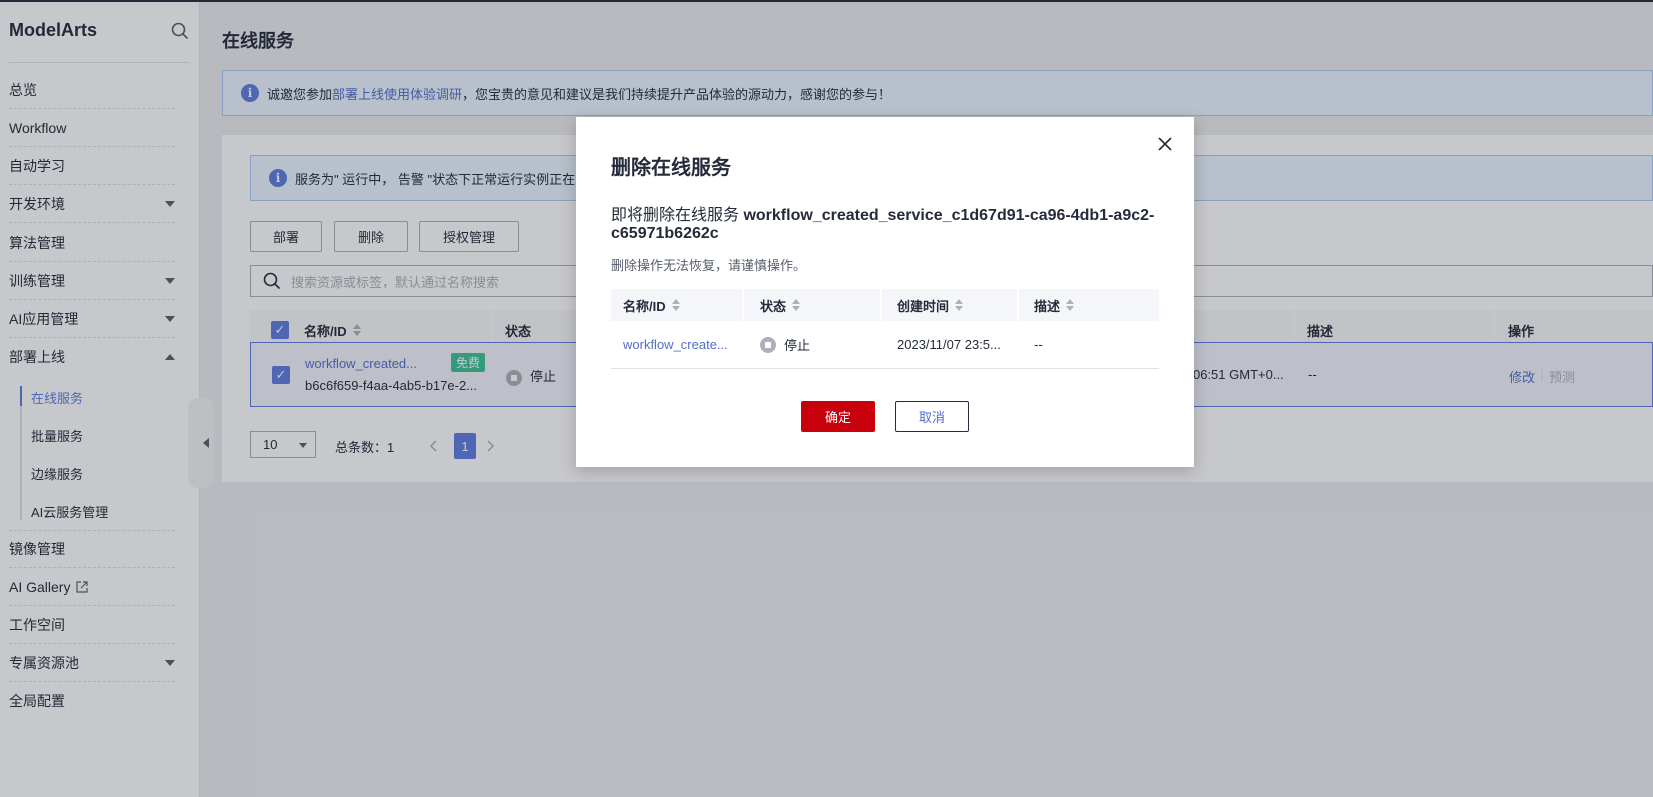  What do you see at coordinates (644, 306) in the screenshot?
I see `header-label: 名称/ID` at bounding box center [644, 306].